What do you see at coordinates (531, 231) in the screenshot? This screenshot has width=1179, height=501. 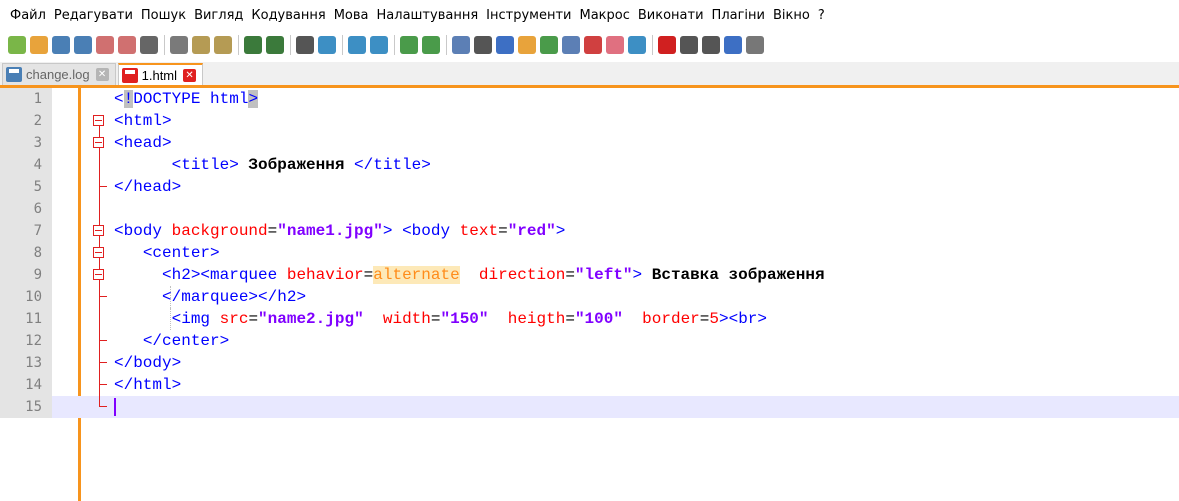 I see `code-token: "red"` at bounding box center [531, 231].